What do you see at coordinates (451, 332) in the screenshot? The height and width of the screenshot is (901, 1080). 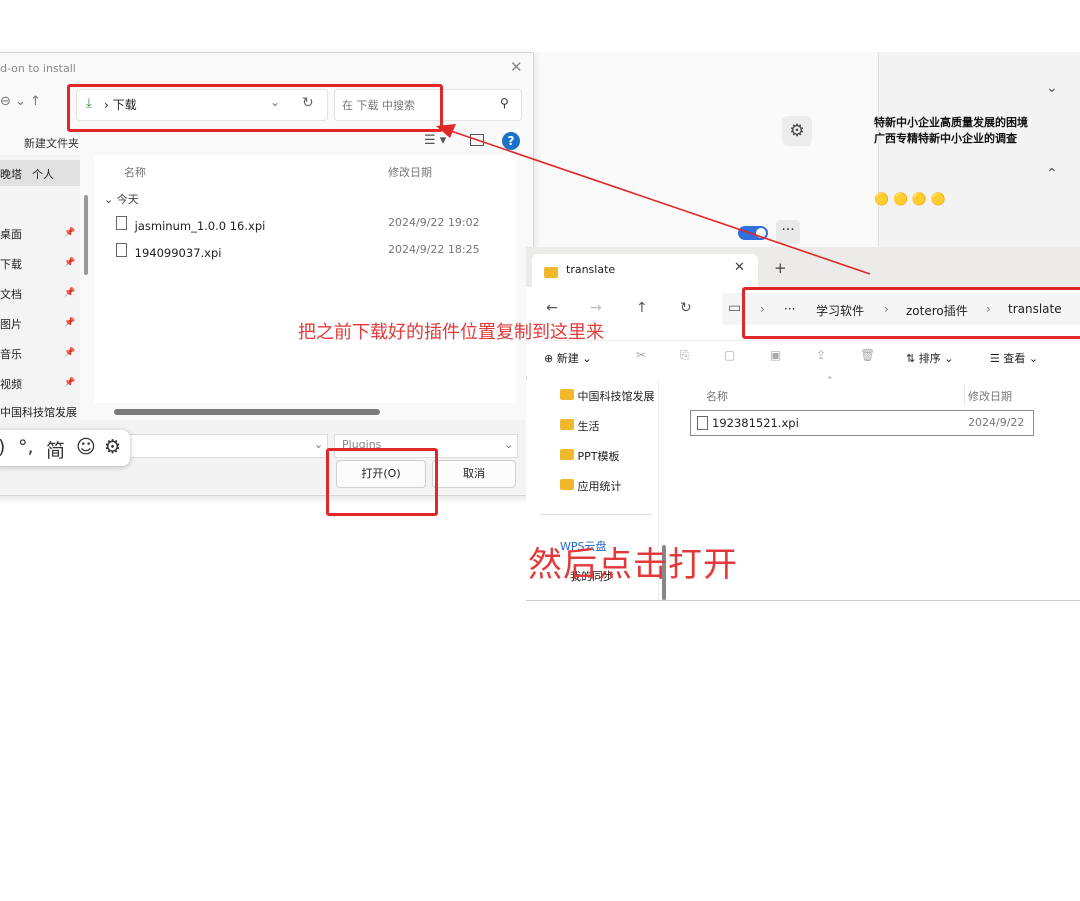 I see `annotation-copy-instruction: 把之前下载好的插件位置复制到这里来` at bounding box center [451, 332].